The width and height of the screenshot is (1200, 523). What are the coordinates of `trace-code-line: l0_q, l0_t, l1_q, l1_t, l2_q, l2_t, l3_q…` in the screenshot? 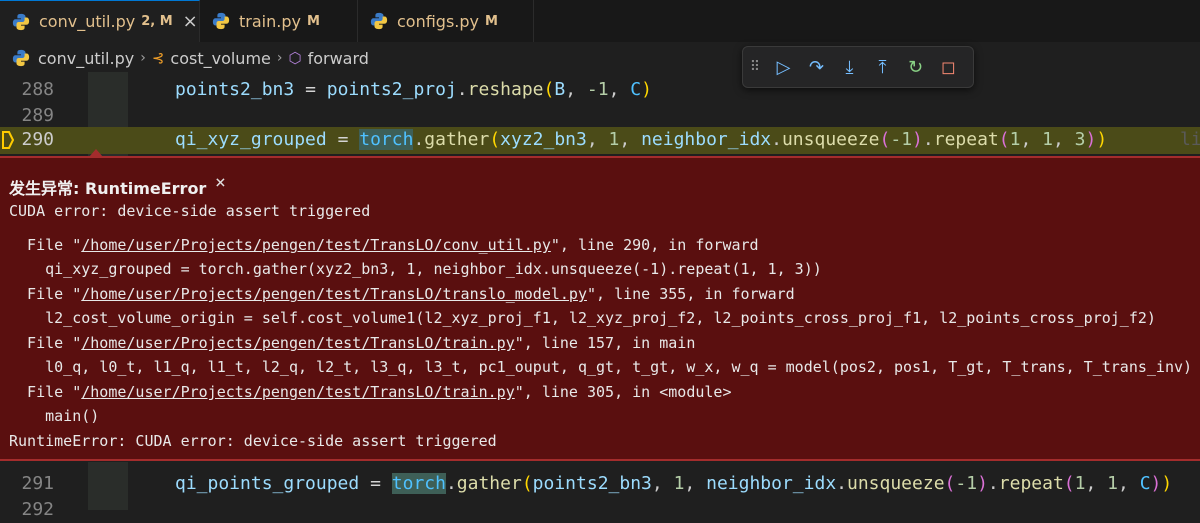 It's located at (601, 367).